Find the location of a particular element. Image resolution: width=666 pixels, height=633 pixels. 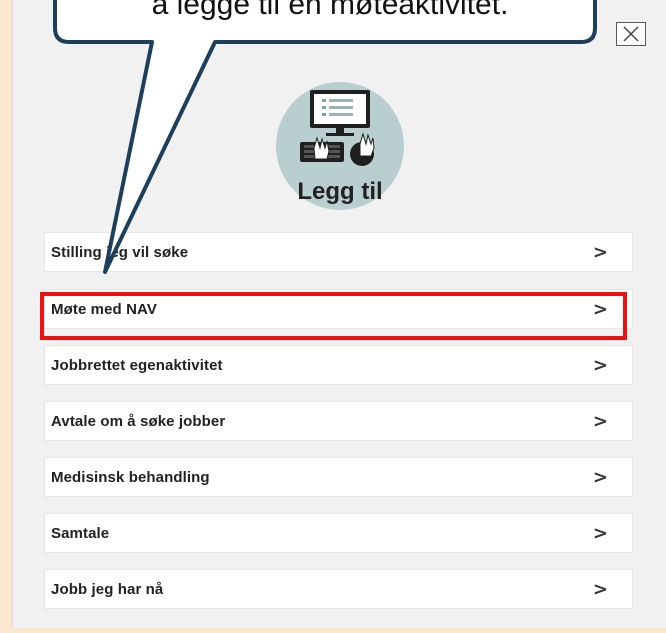

menu-item-jobb-jeg-har-na: Jobb jeg har nå > is located at coordinates (338, 589).